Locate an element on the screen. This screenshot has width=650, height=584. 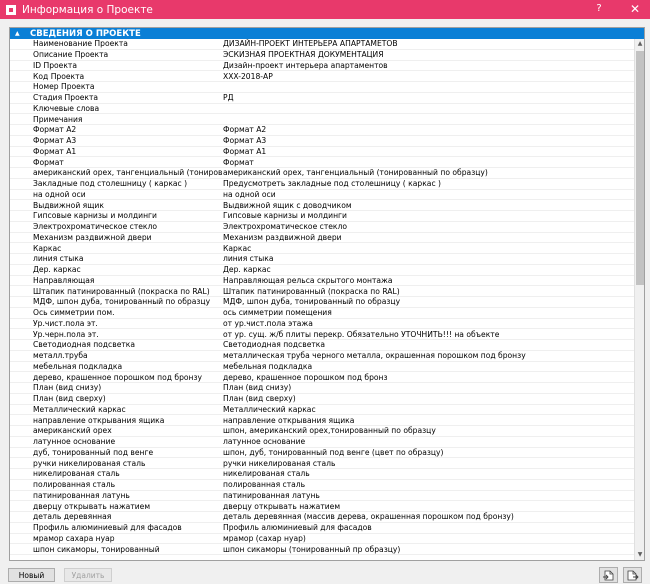
property-row: мрамор сахара нуар мрамор (сахар нуар) is located at coordinates (322, 539).